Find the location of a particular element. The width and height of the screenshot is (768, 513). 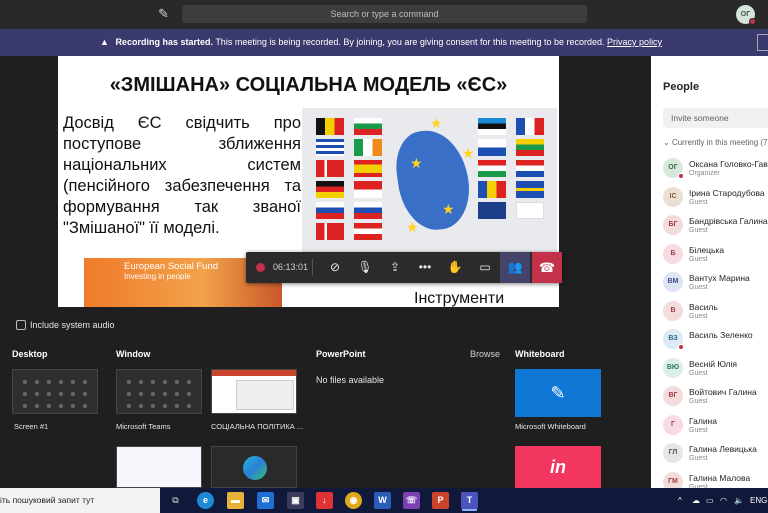

participant-initials: БГ is located at coordinates (673, 224).